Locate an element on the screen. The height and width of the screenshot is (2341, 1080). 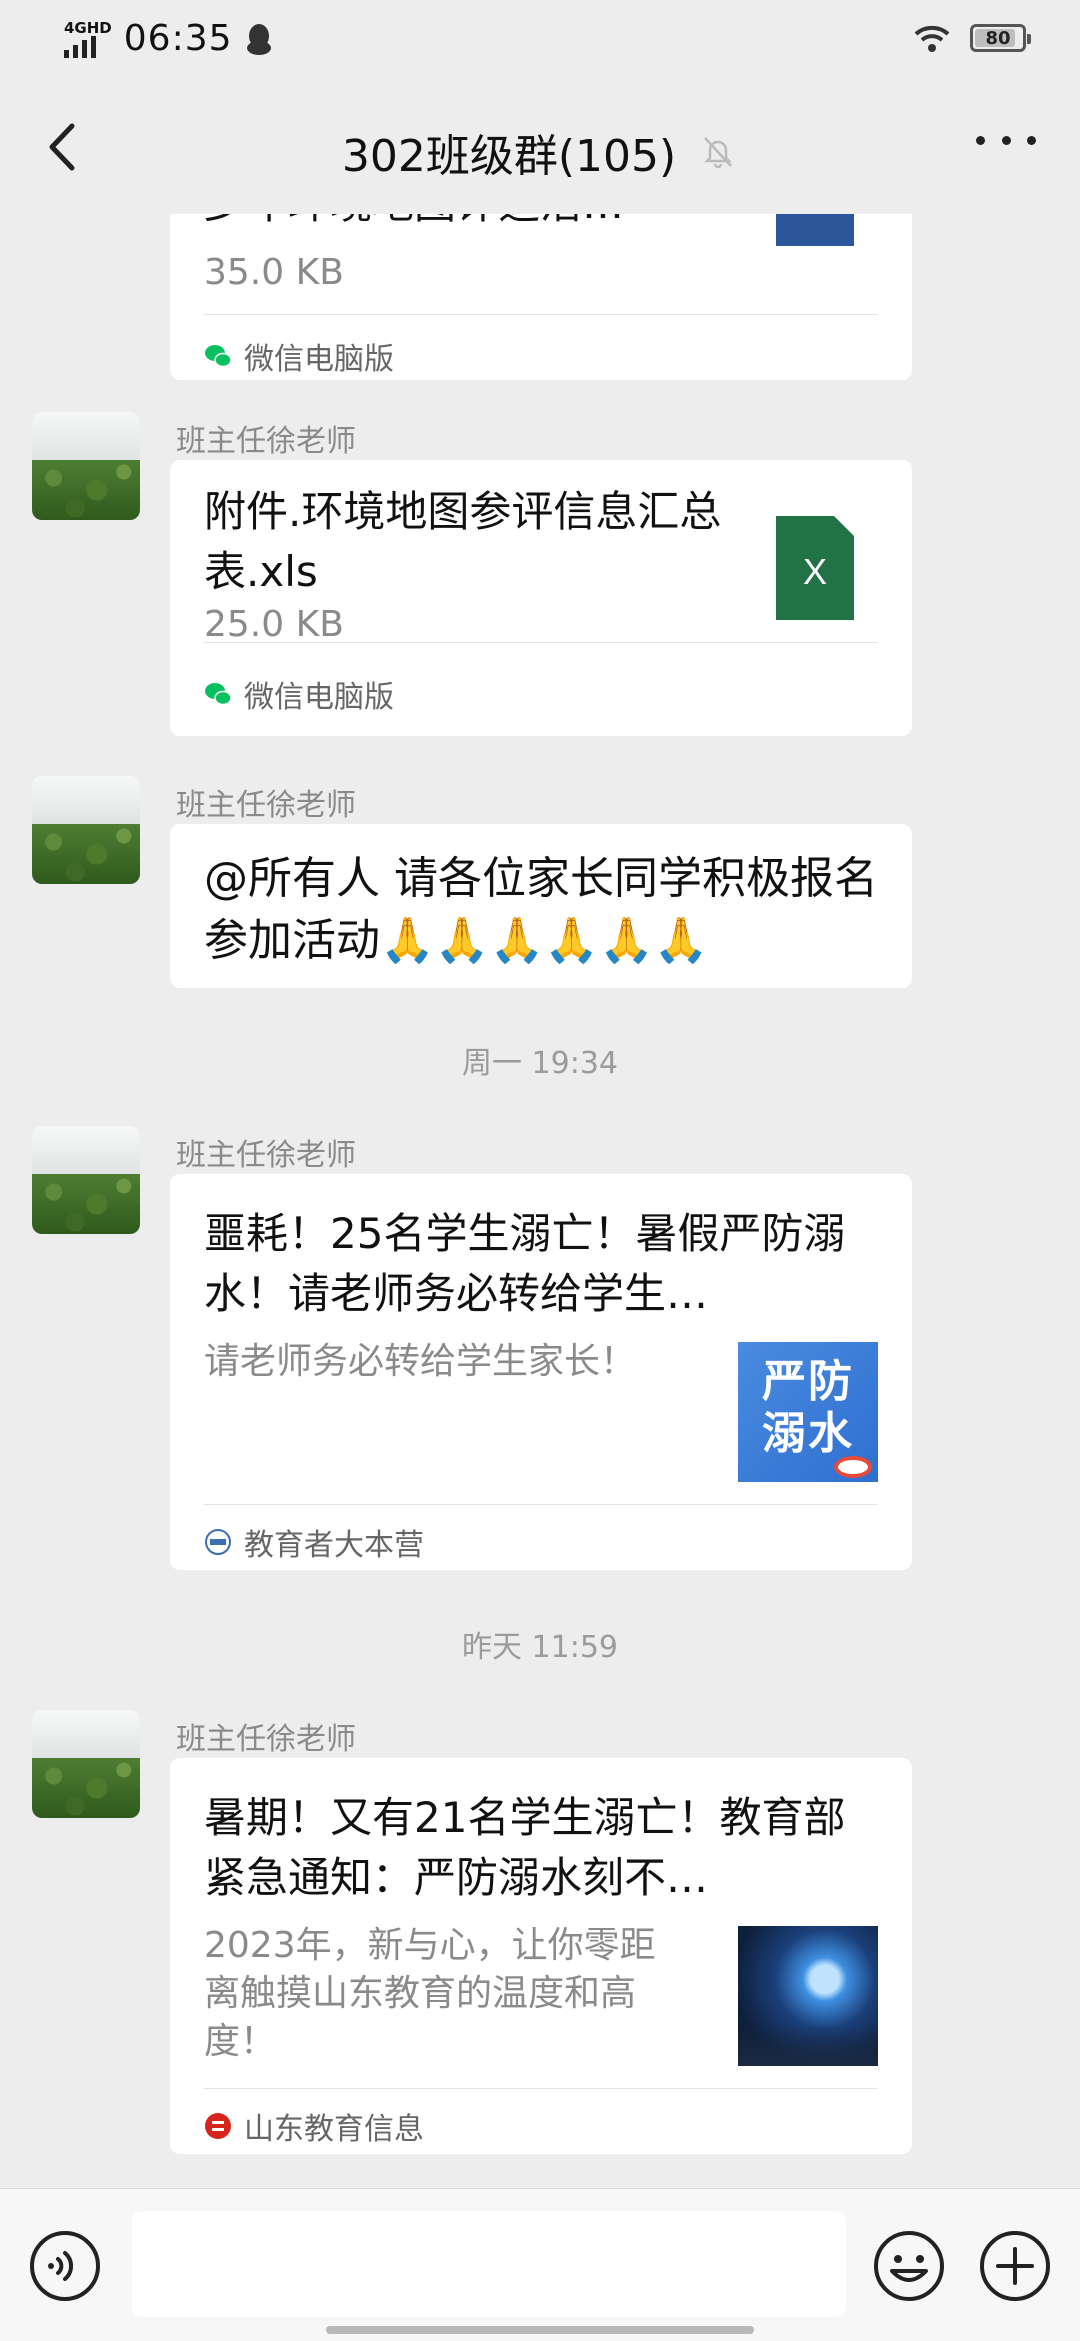
wifi-icon is located at coordinates (932, 38).